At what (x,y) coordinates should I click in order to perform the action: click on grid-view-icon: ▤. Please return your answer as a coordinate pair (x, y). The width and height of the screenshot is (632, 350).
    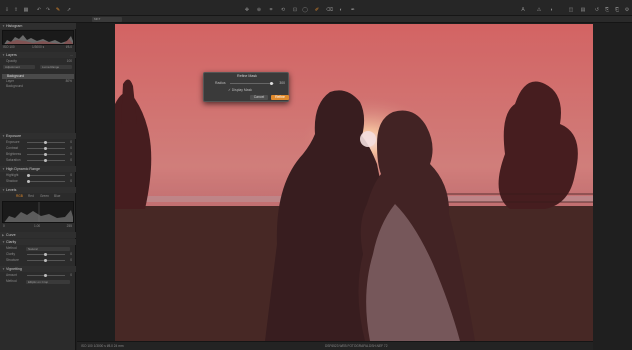
    Looking at the image, I should click on (583, 10).